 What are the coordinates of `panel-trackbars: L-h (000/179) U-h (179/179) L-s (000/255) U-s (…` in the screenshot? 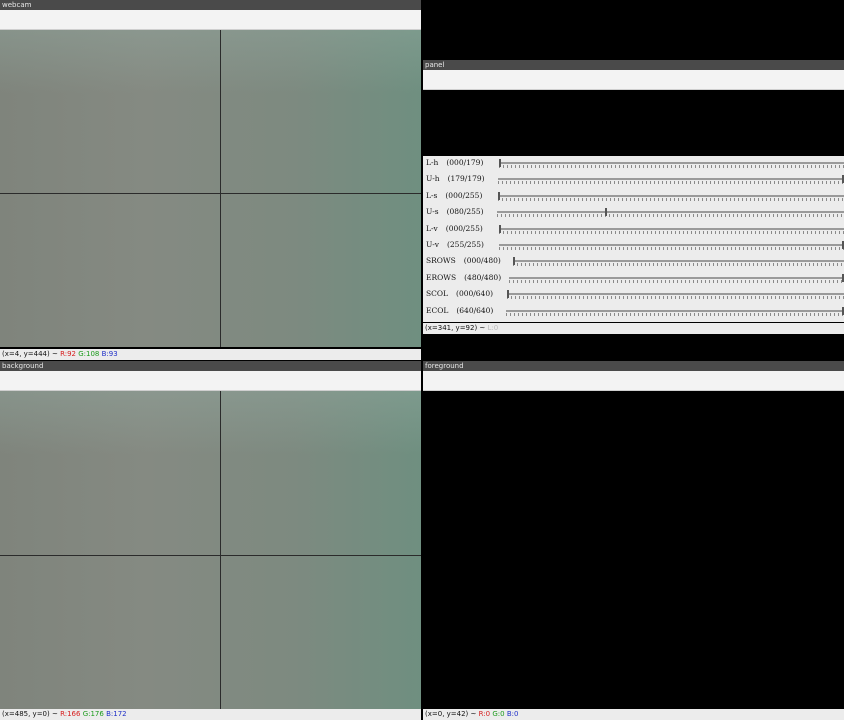 It's located at (633, 239).